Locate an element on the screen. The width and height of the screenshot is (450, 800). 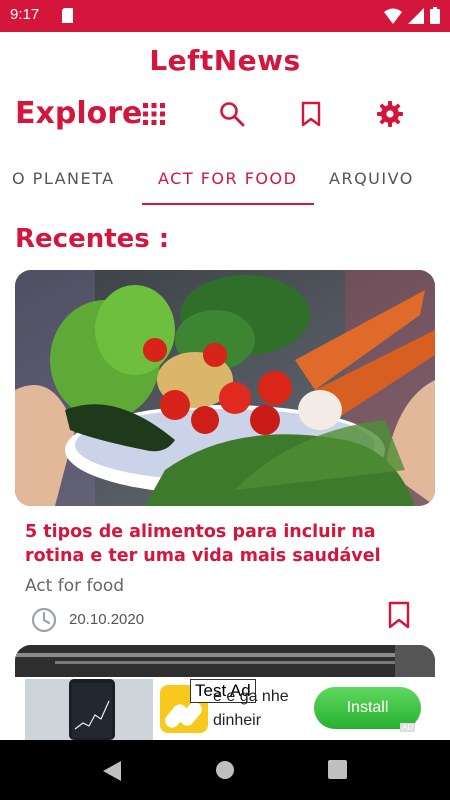
ad-thumbnail is located at coordinates (89, 709).